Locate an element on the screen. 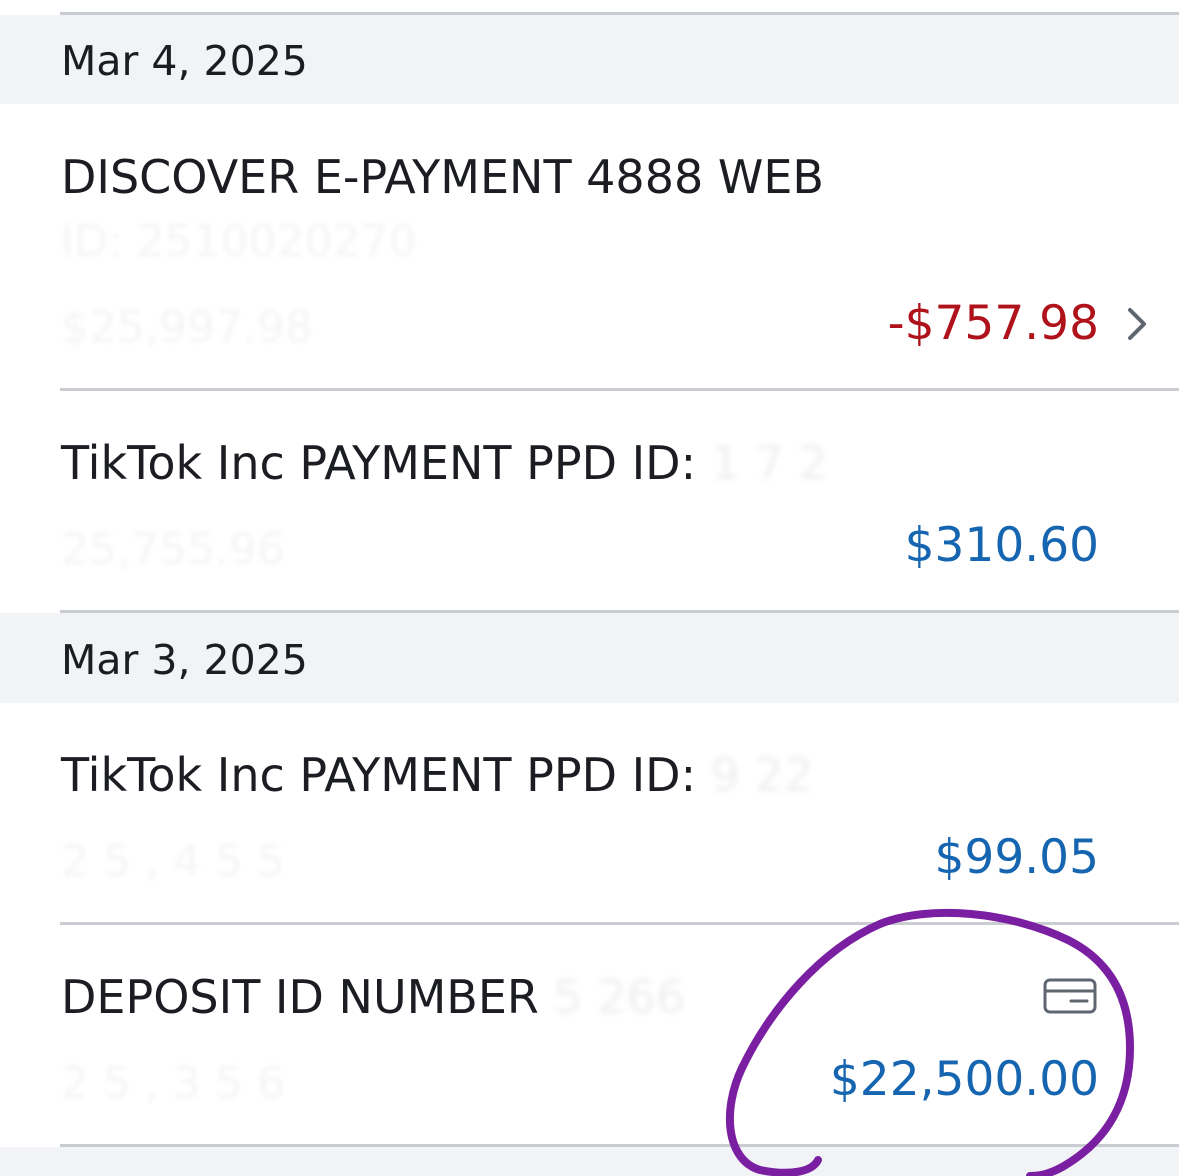 The height and width of the screenshot is (1176, 1179). transaction-balance: $25,997.98 is located at coordinates (187, 327).